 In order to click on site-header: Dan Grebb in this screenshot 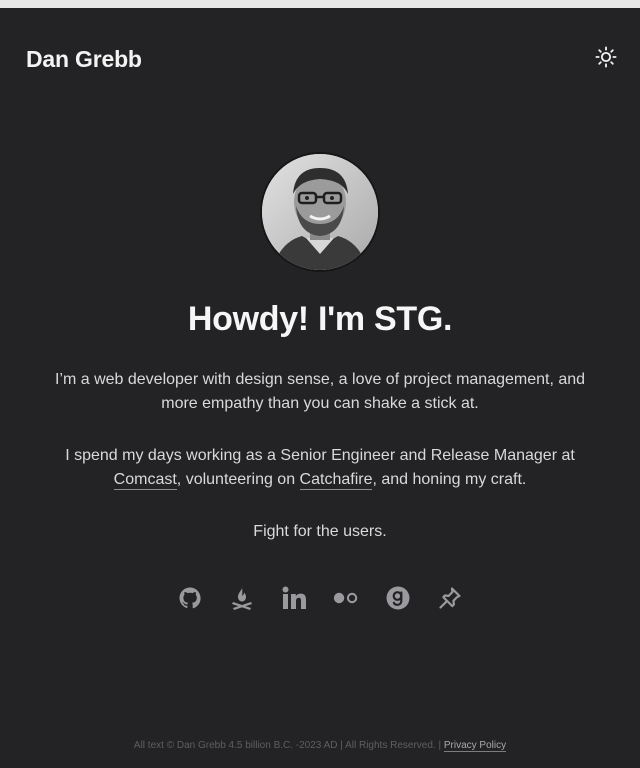, I will do `click(322, 59)`.